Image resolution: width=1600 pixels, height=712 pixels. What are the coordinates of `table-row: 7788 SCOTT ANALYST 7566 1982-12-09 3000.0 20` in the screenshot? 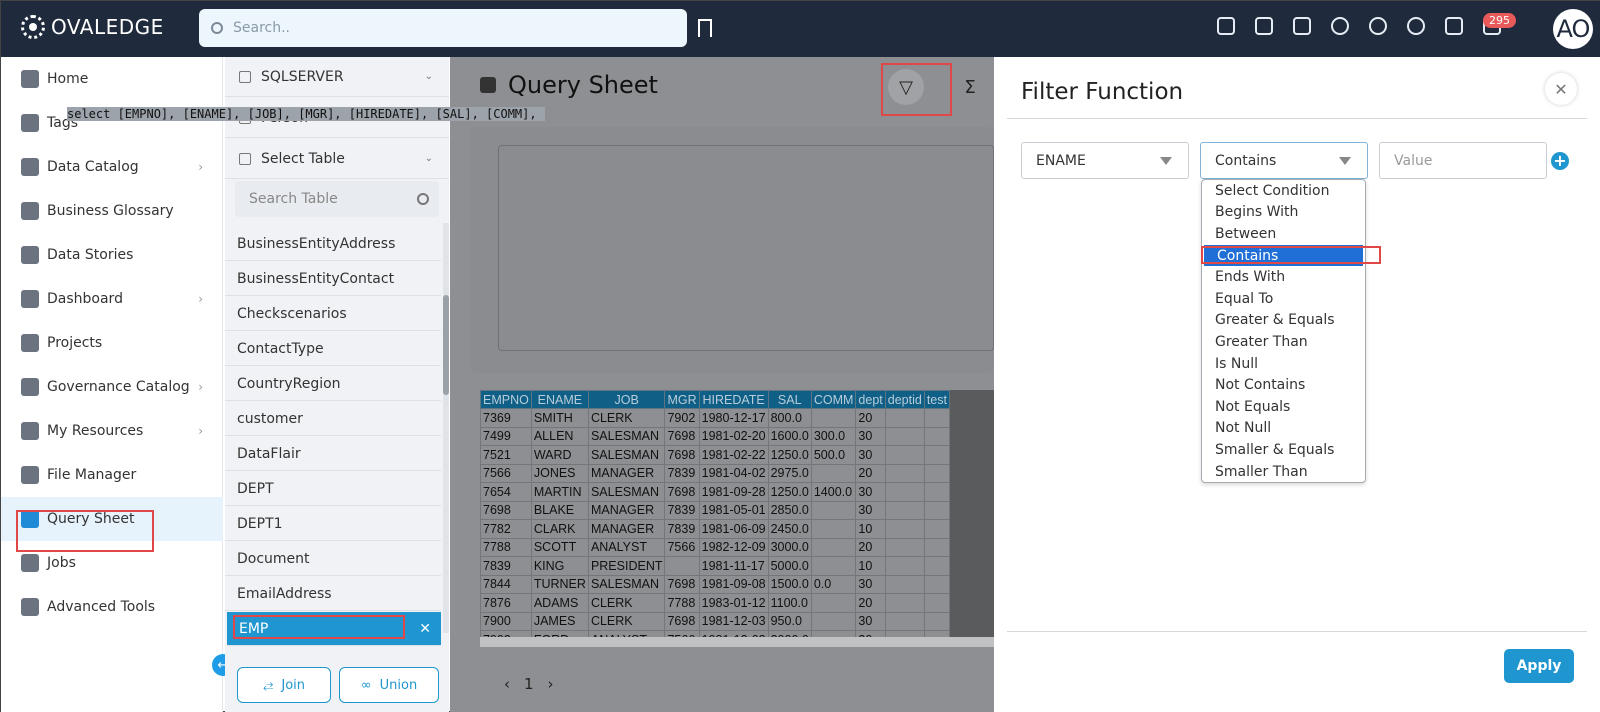 It's located at (715, 547).